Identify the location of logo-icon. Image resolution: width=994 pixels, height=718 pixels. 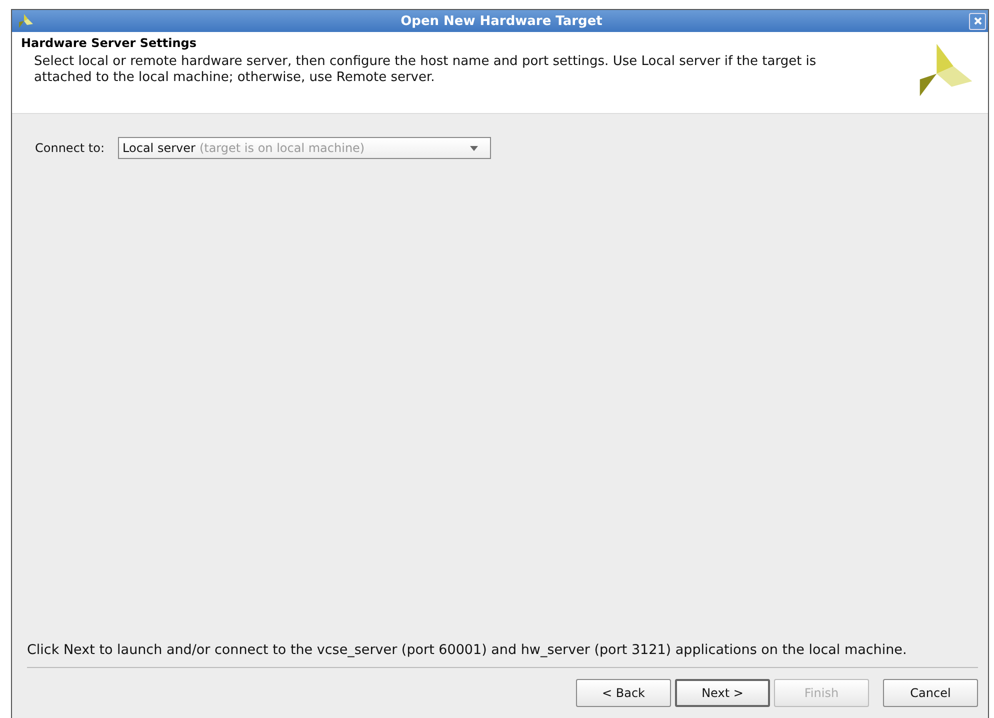
(946, 70).